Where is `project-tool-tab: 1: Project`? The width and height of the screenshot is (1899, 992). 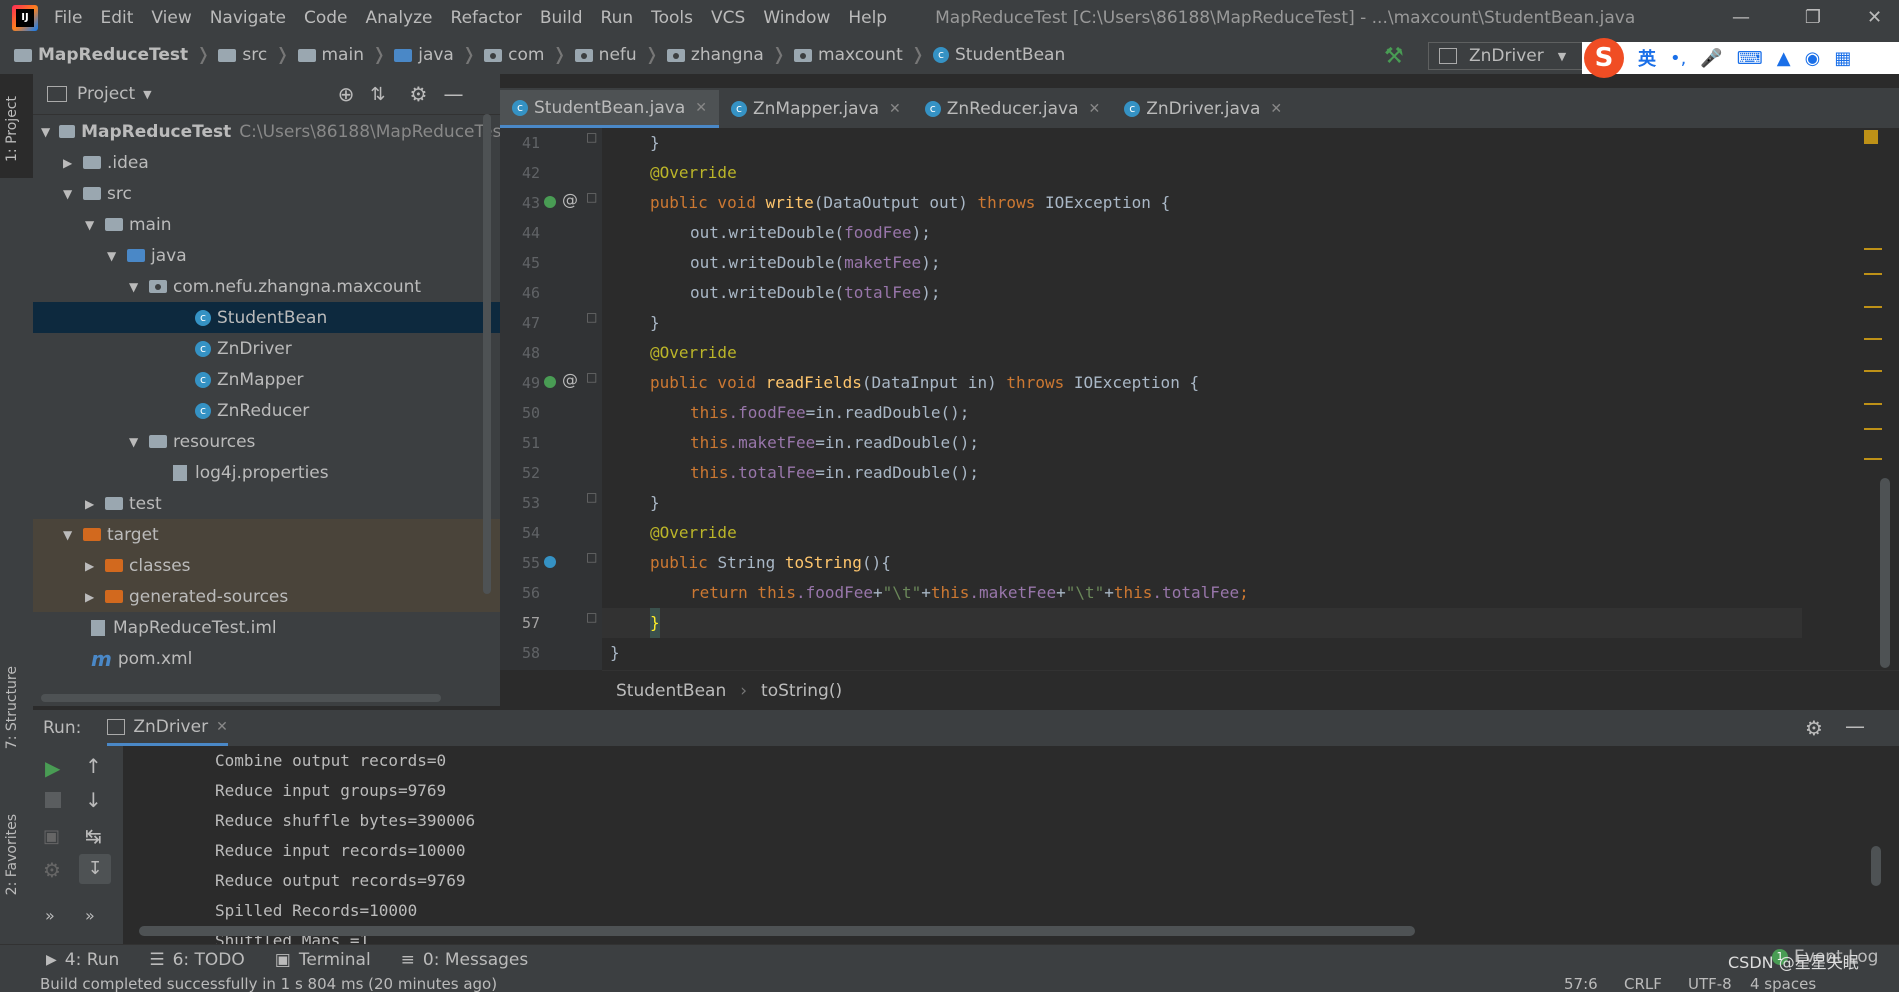 project-tool-tab: 1: Project is located at coordinates (12, 129).